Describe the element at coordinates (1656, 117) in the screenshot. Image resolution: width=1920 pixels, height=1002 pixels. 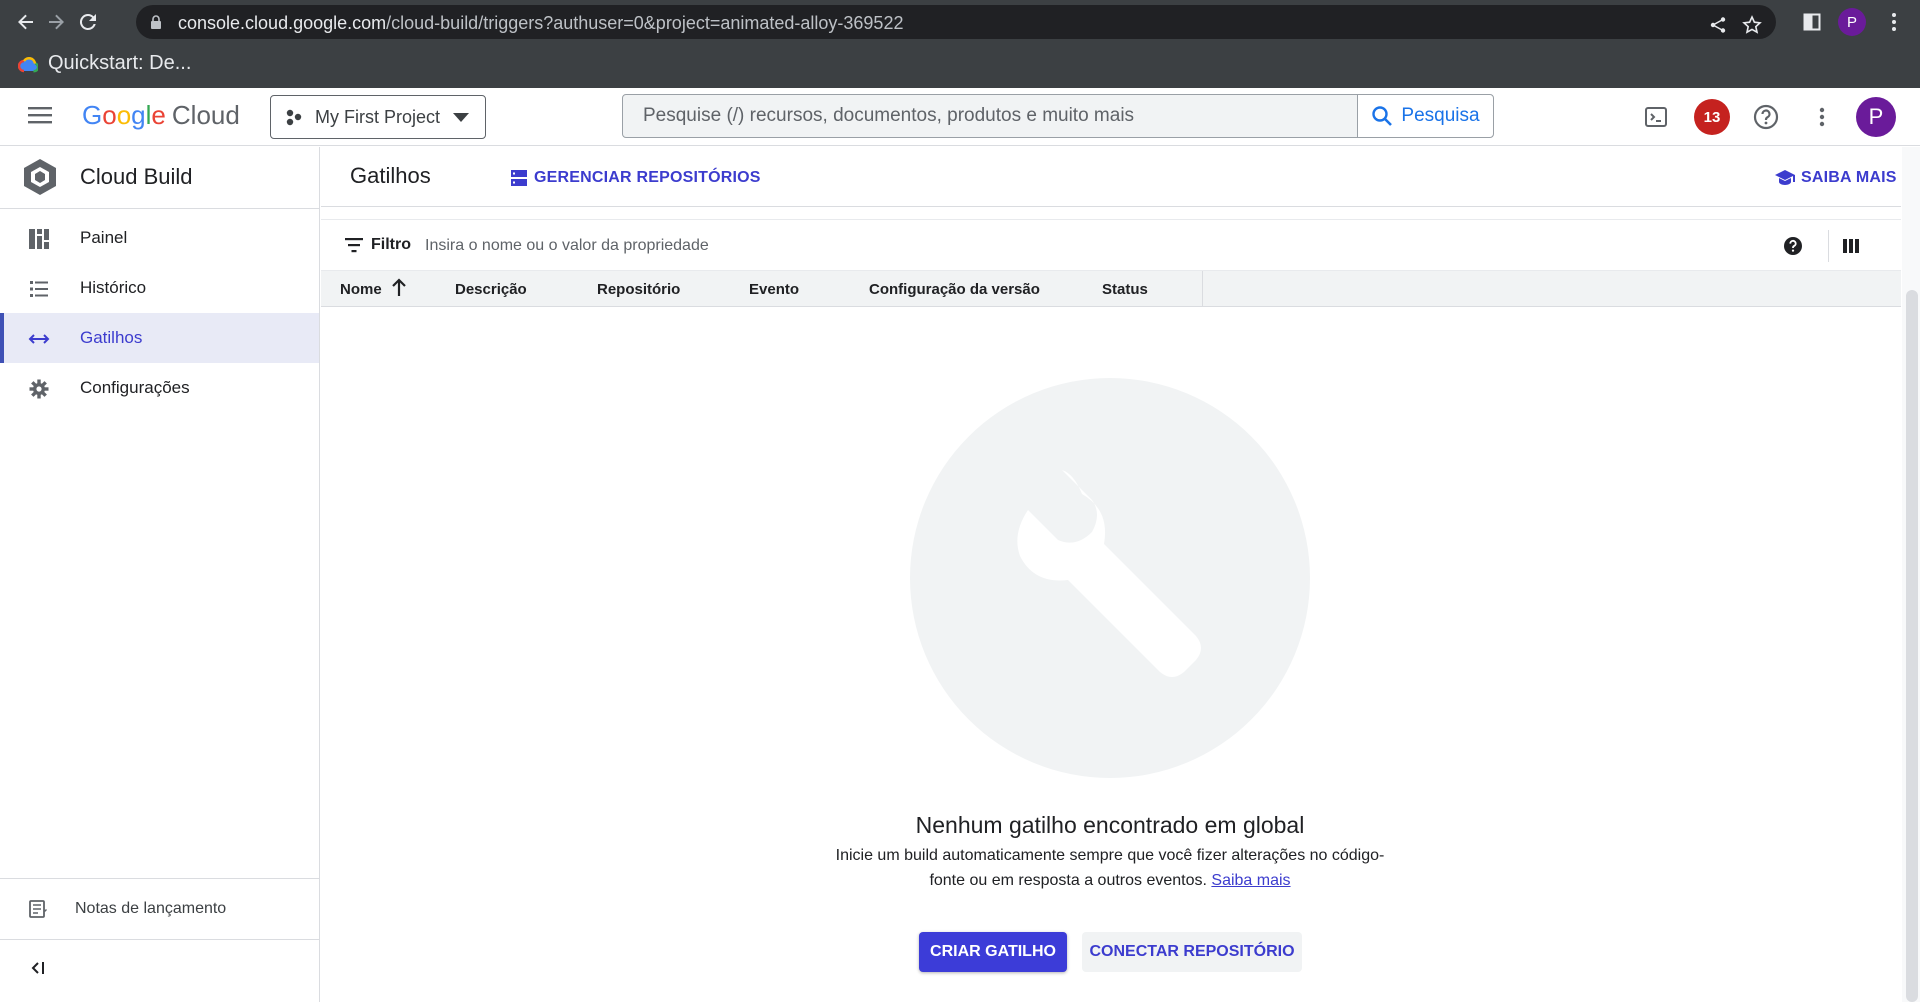
I see `cloud-shell-icon` at that location.